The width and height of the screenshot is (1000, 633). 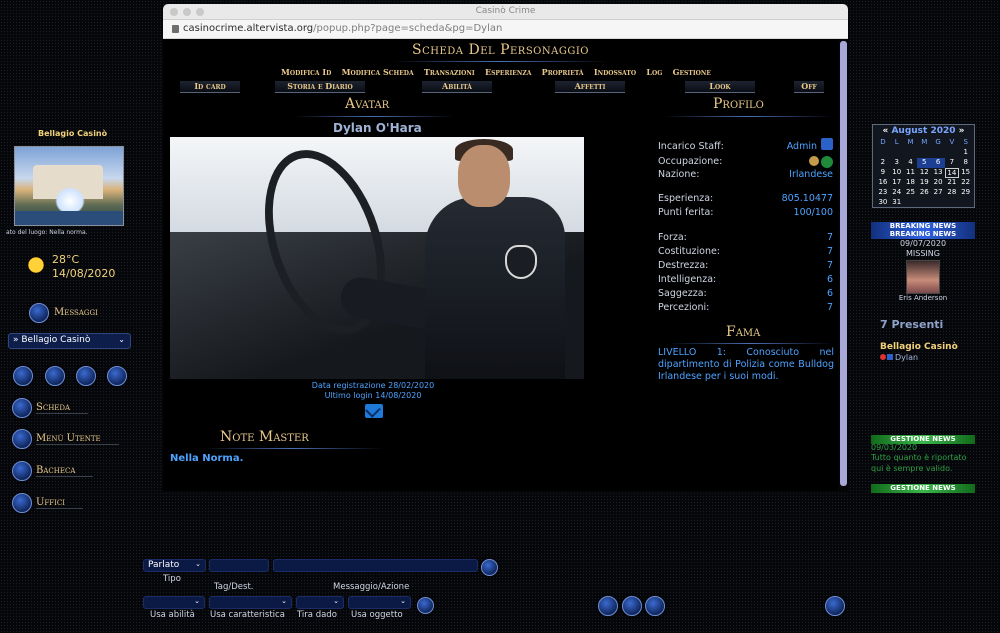 I want to click on nav-scheda: Scheda, so click(x=77, y=409).